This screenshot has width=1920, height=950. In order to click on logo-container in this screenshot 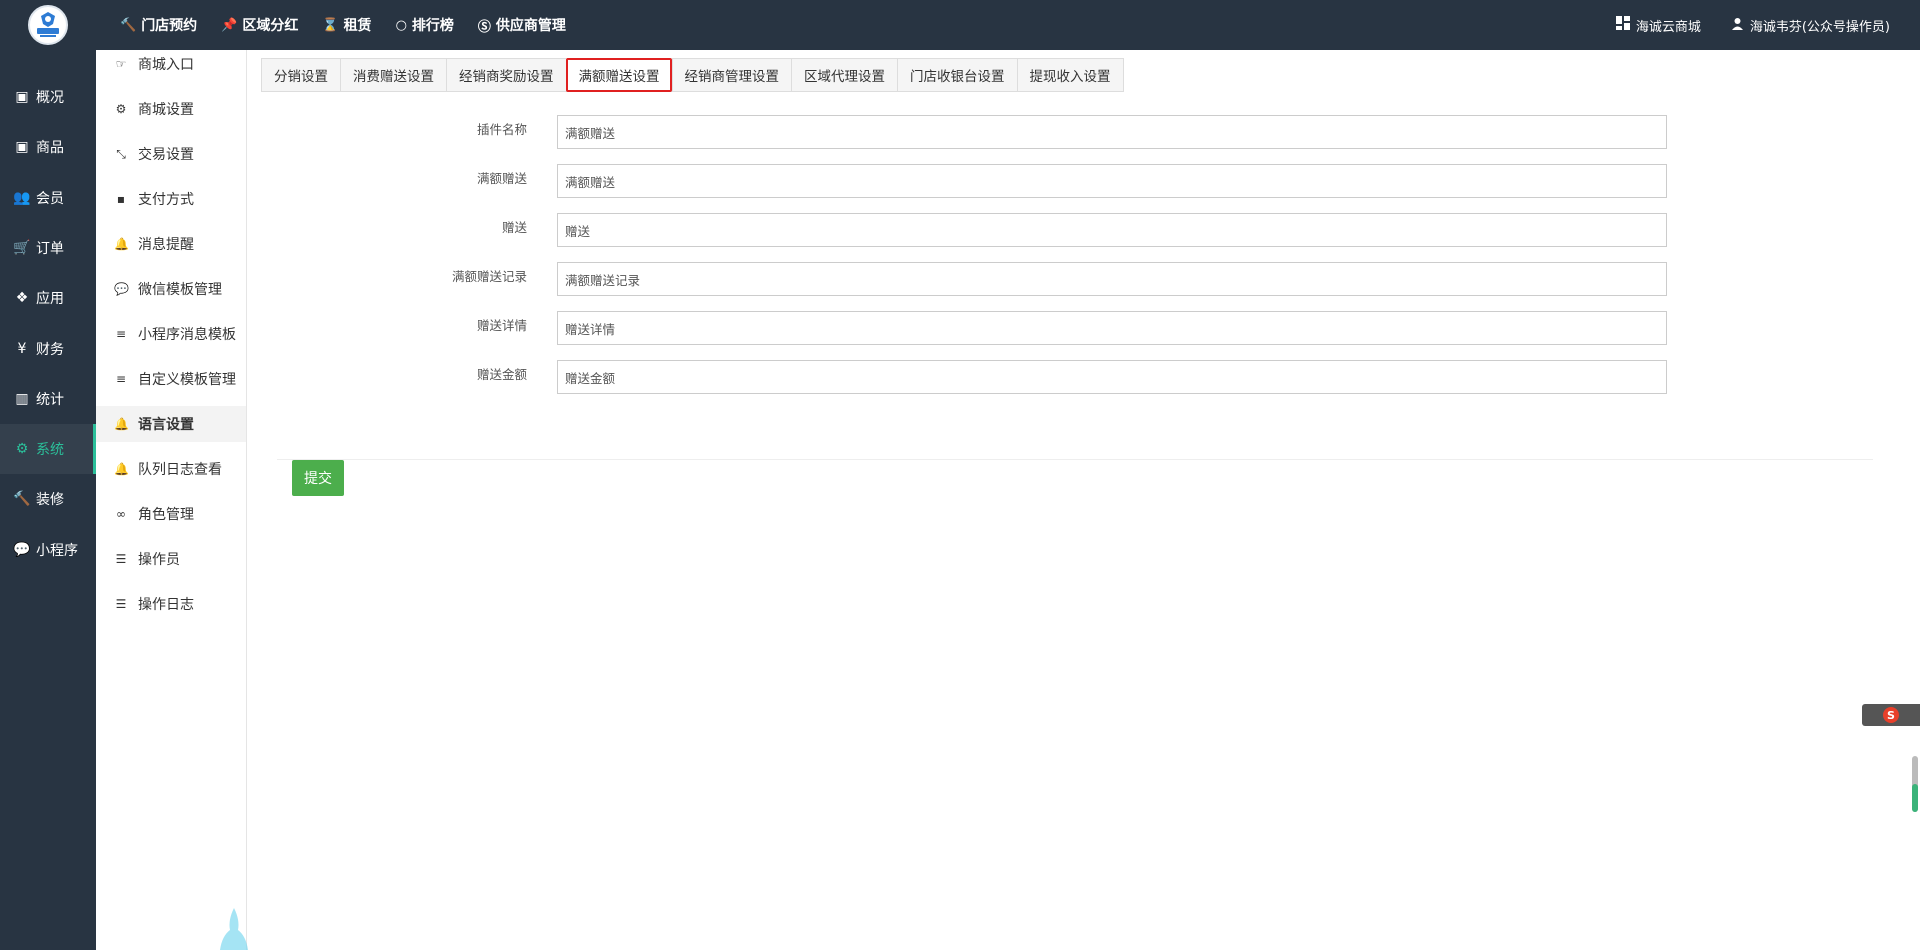, I will do `click(48, 25)`.